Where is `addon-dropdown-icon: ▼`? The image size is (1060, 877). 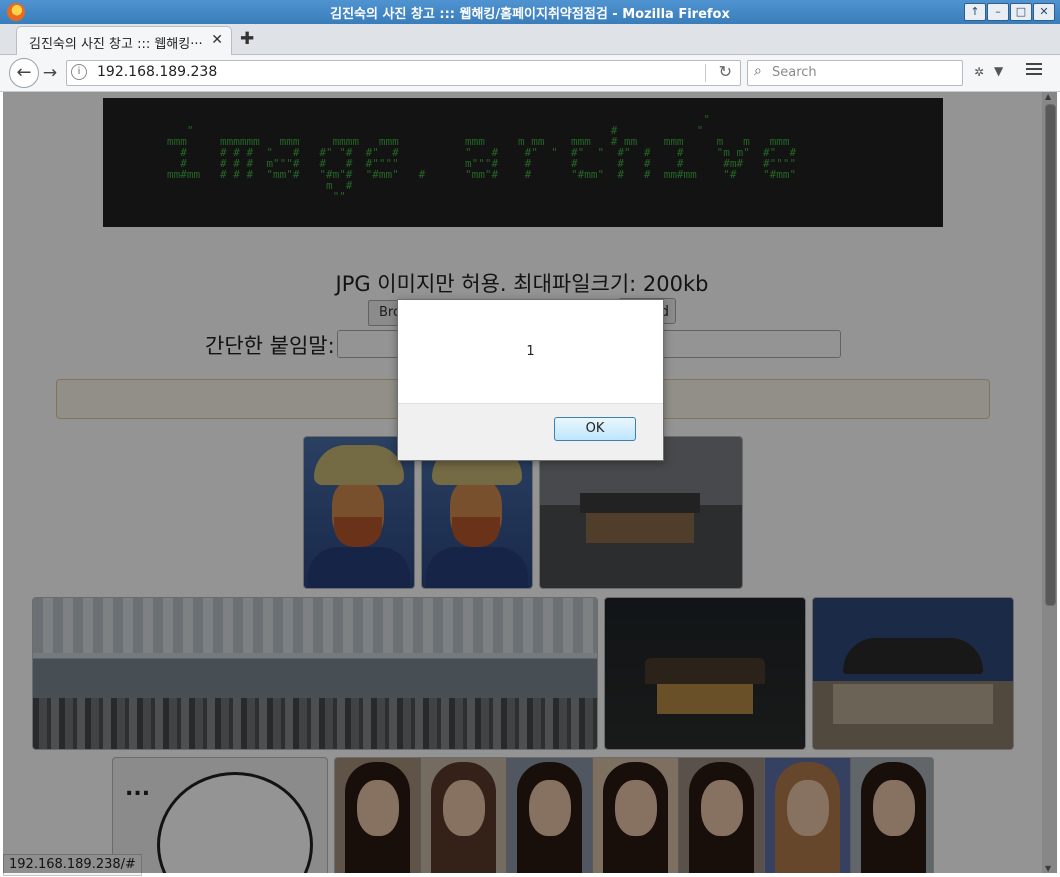
addon-dropdown-icon: ▼ is located at coordinates (998, 71).